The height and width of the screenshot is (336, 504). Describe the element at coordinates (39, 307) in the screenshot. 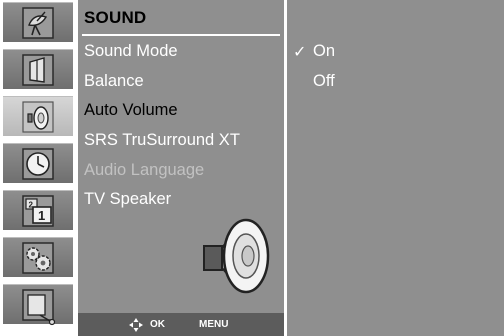

I see `input-source-icon` at that location.